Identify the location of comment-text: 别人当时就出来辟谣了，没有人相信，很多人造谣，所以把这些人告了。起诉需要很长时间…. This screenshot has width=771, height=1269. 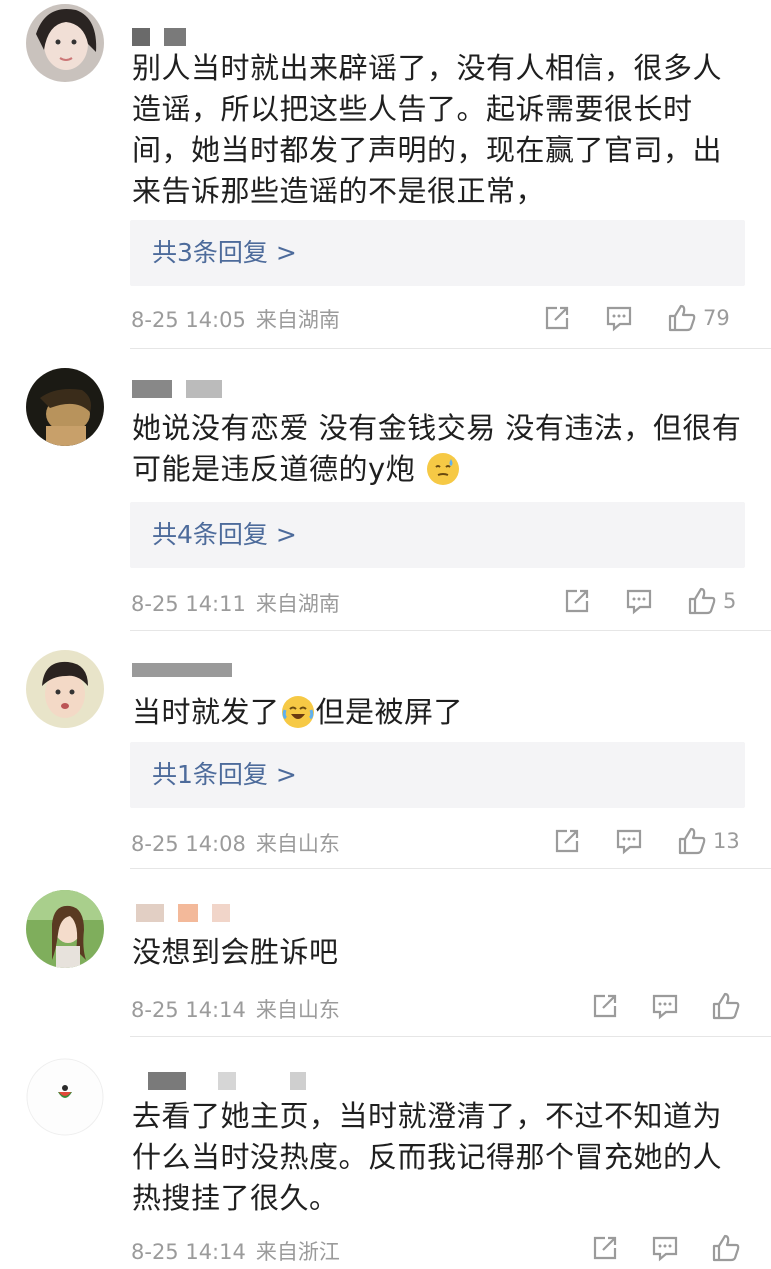
(427, 129).